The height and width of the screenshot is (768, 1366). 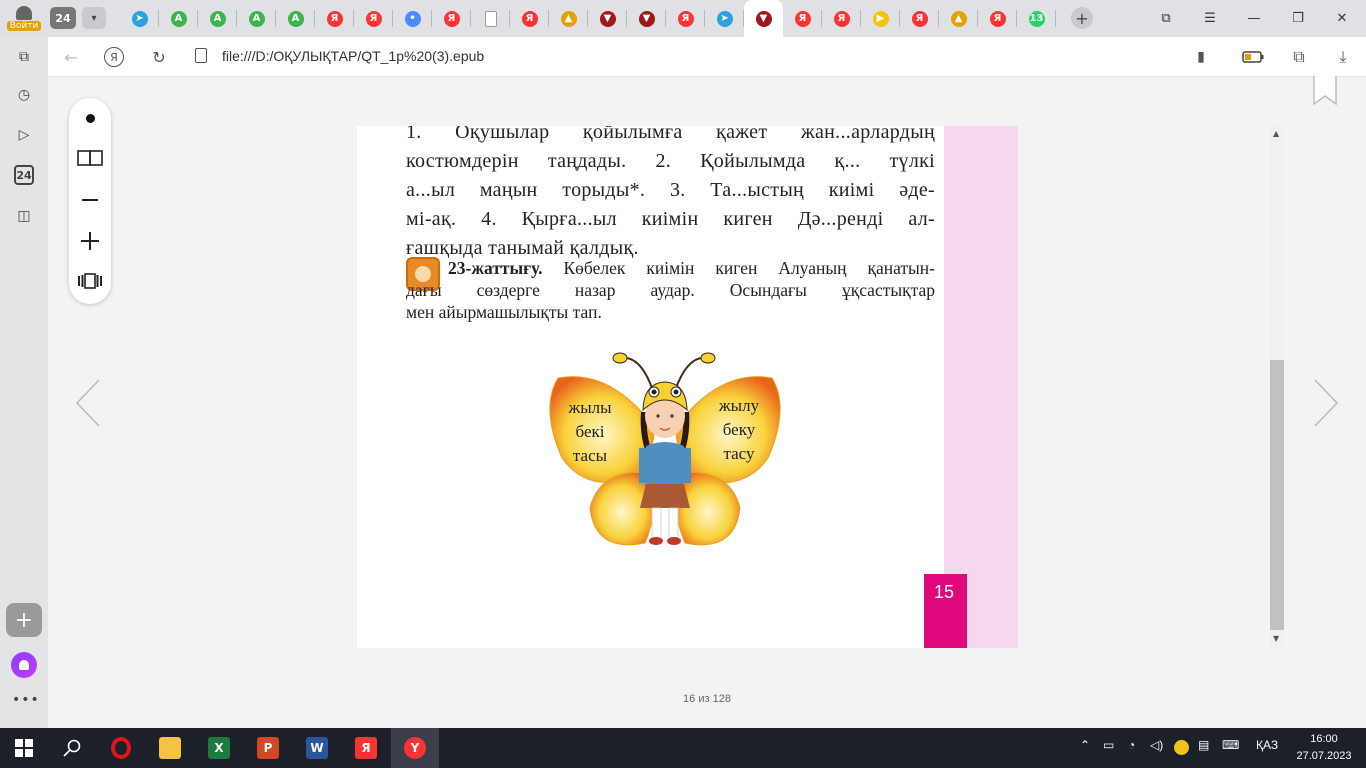 What do you see at coordinates (1085, 745) in the screenshot?
I see `tray-overflow-chevron-icon: ⌃` at bounding box center [1085, 745].